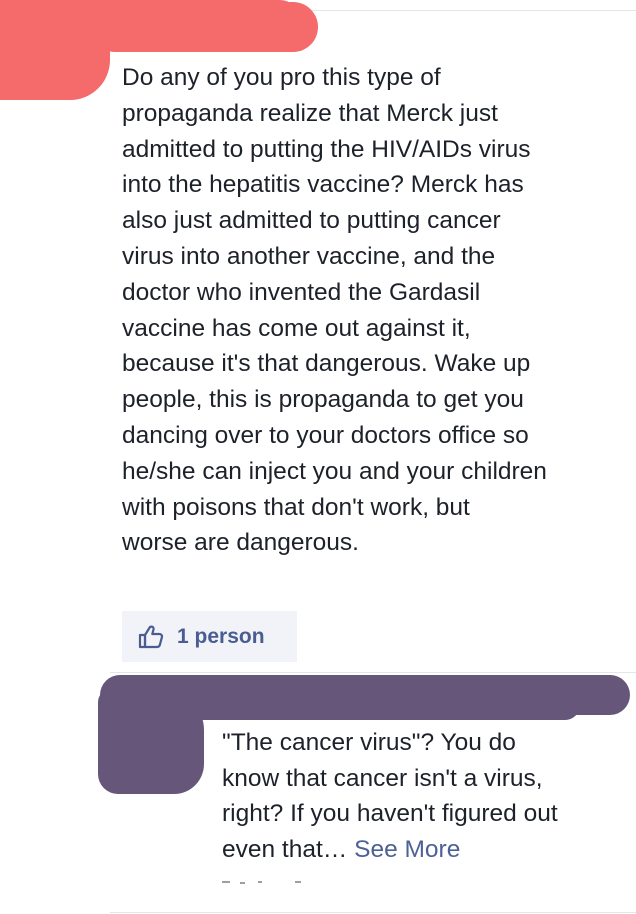 This screenshot has height=914, width=636. Describe the element at coordinates (296, 507) in the screenshot. I see `post-line: with poisons that don't work, but` at that location.